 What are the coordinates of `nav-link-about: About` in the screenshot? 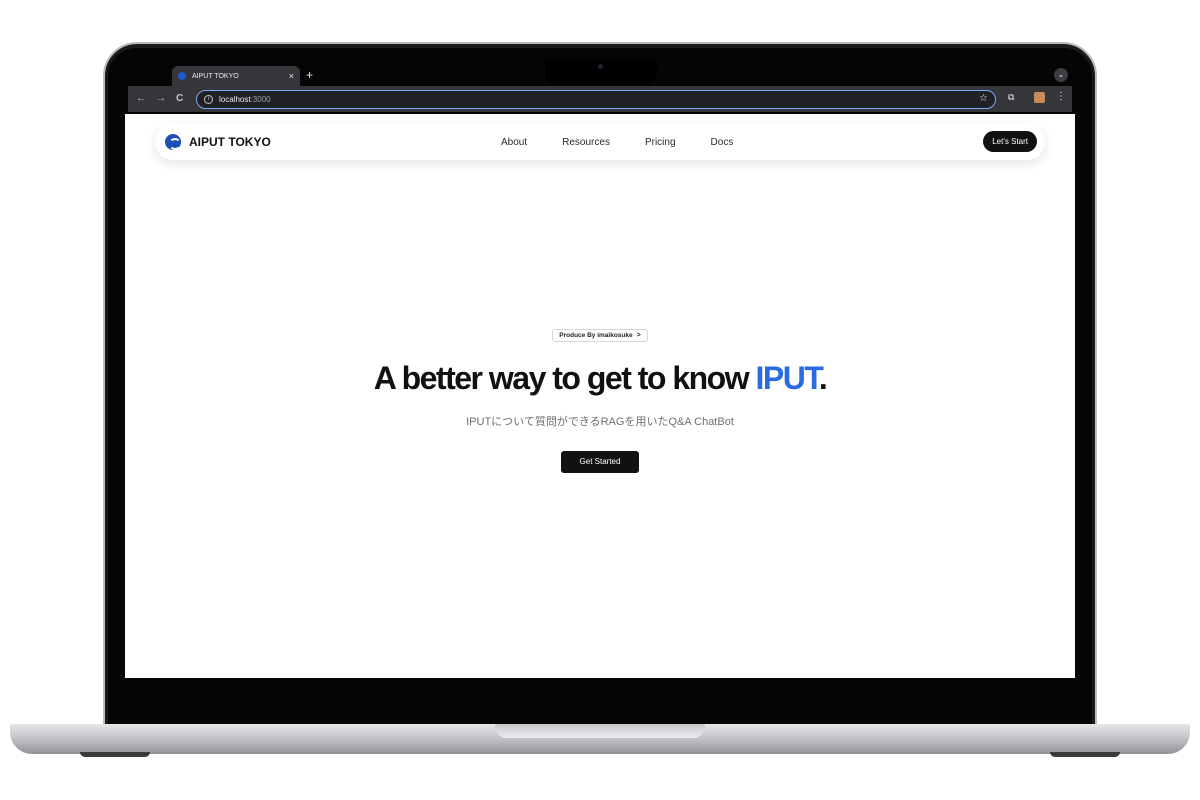 It's located at (514, 142).